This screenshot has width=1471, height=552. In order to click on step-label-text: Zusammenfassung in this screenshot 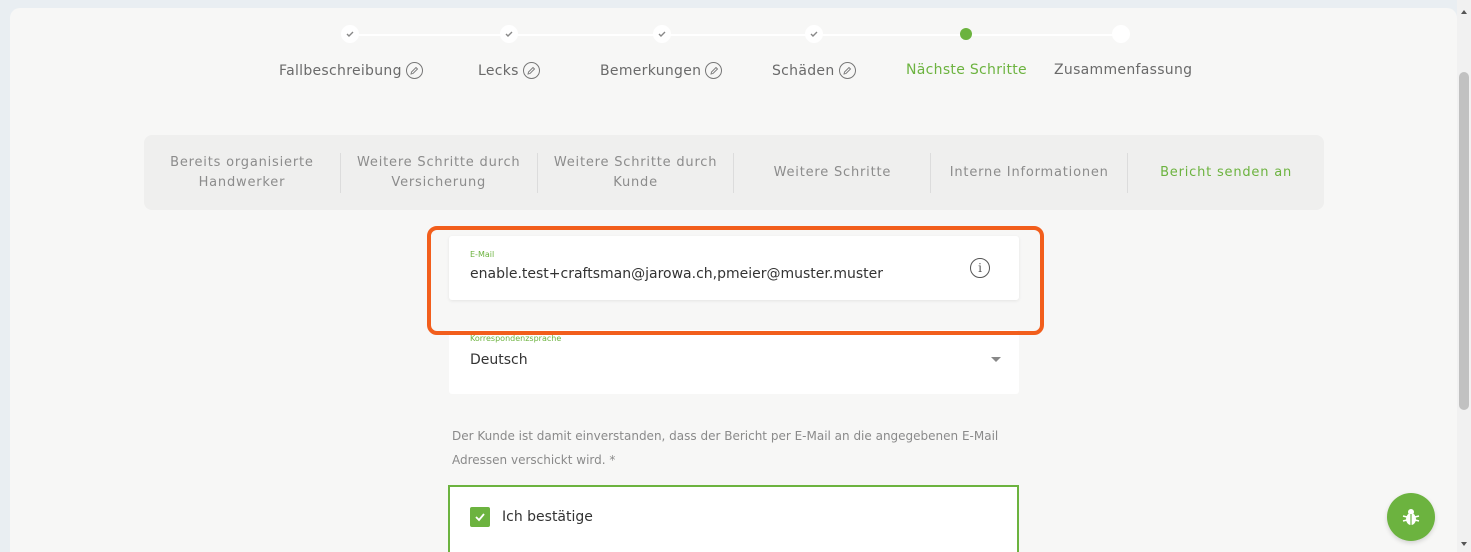, I will do `click(1123, 70)`.